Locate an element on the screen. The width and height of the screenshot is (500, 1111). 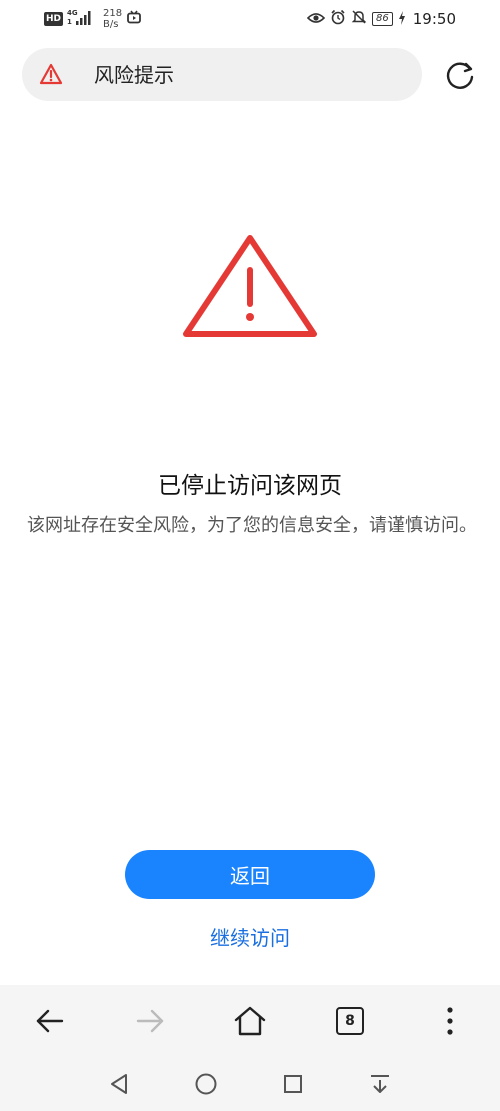
forward-arrow-icon is located at coordinates (150, 1021).